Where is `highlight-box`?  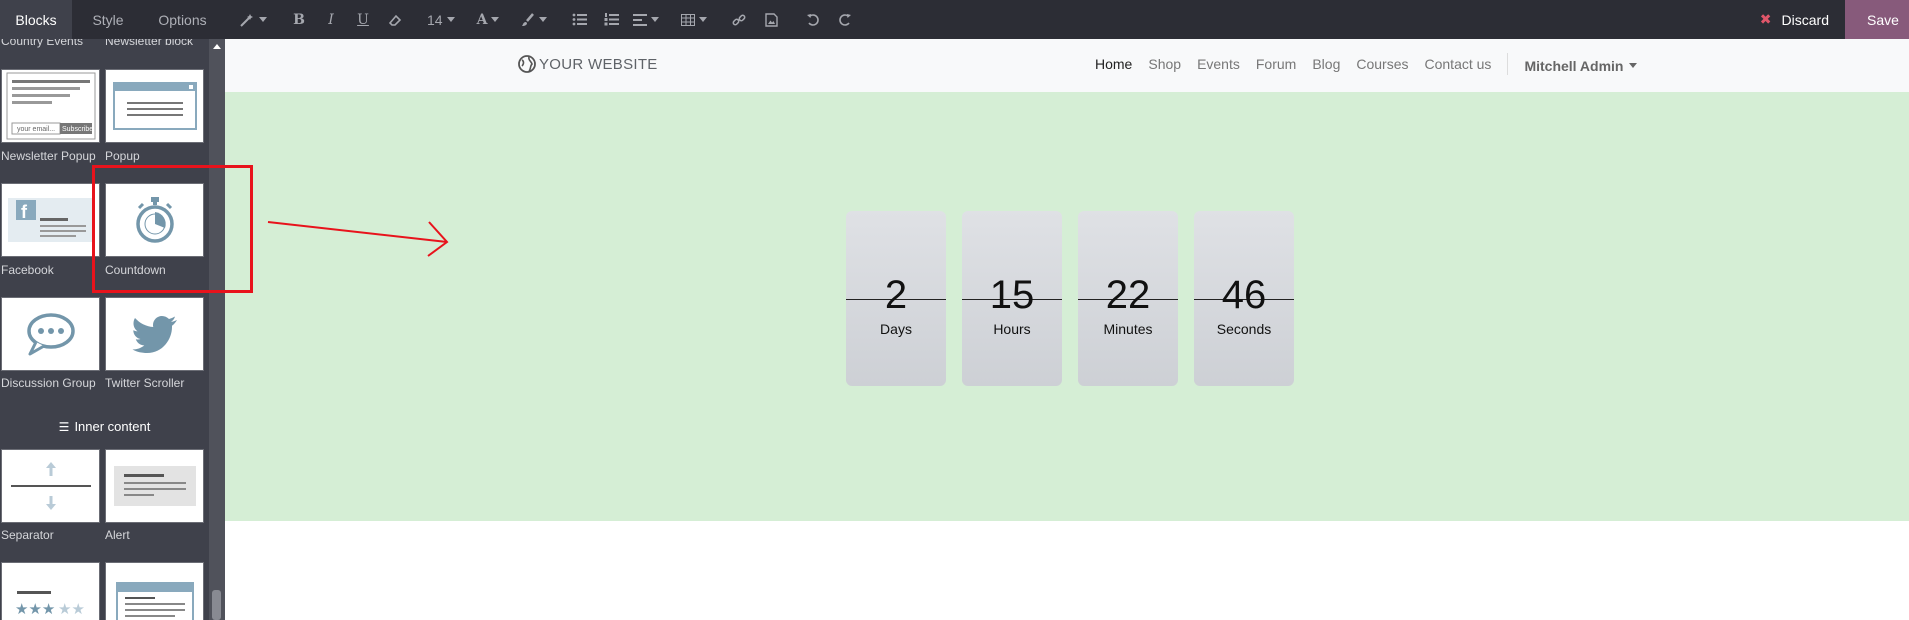 highlight-box is located at coordinates (172, 229).